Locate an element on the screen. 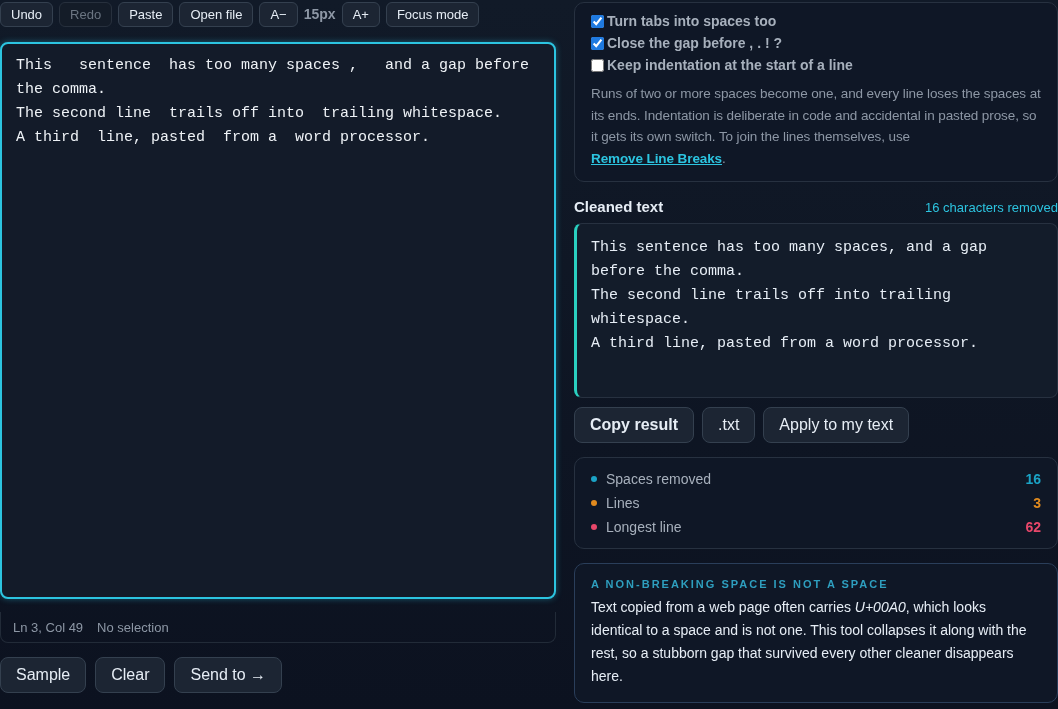  output-button: .txt is located at coordinates (729, 425).